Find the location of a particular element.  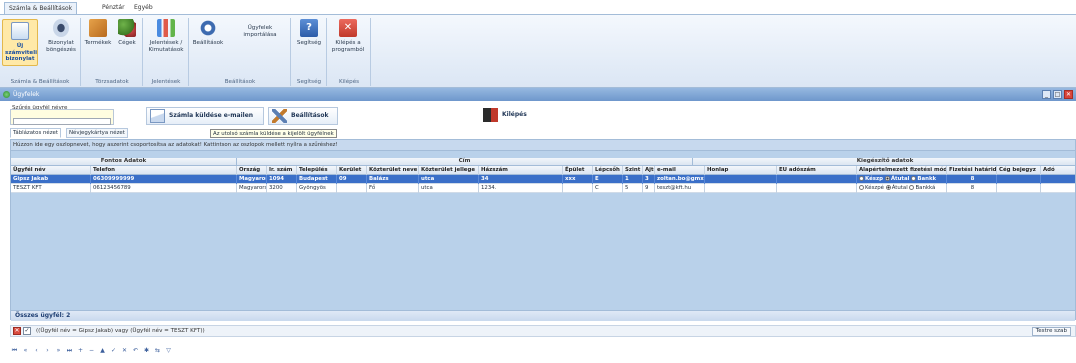

clear-filter-icon: ✕ is located at coordinates (17, 331).